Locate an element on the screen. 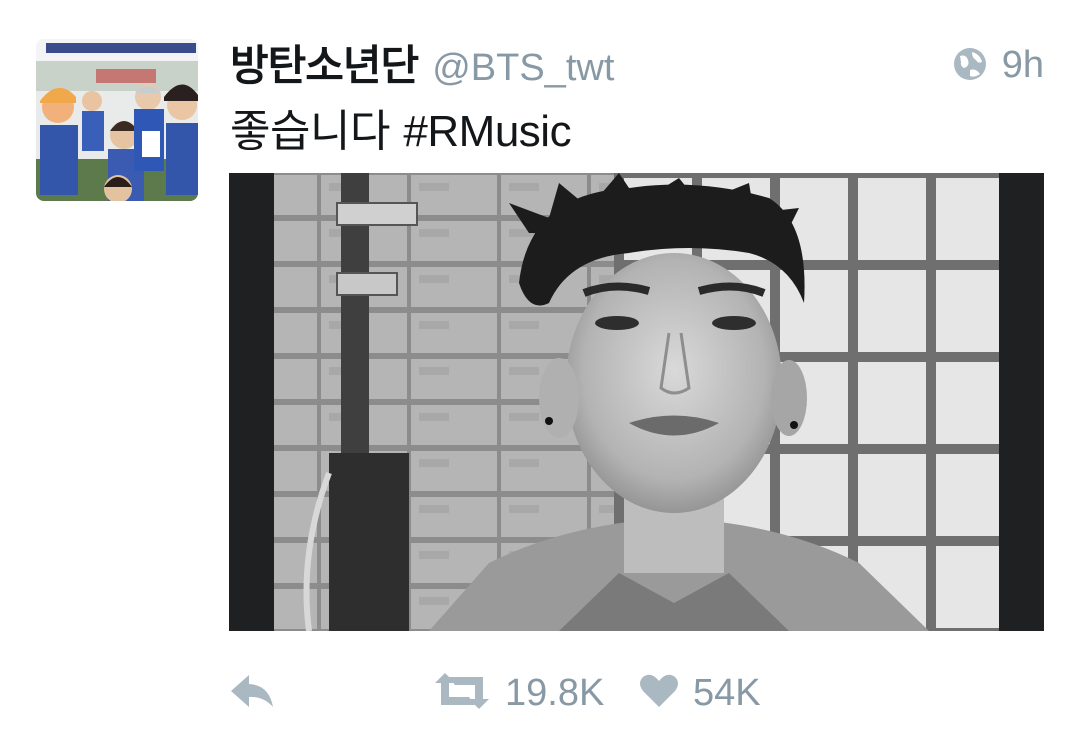 This screenshot has width=1080, height=753. display-name: 방탄소년단 is located at coordinates (324, 62).